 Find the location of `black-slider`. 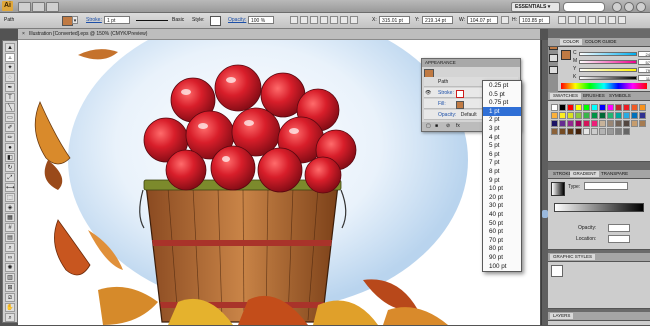

black-slider is located at coordinates (608, 78).